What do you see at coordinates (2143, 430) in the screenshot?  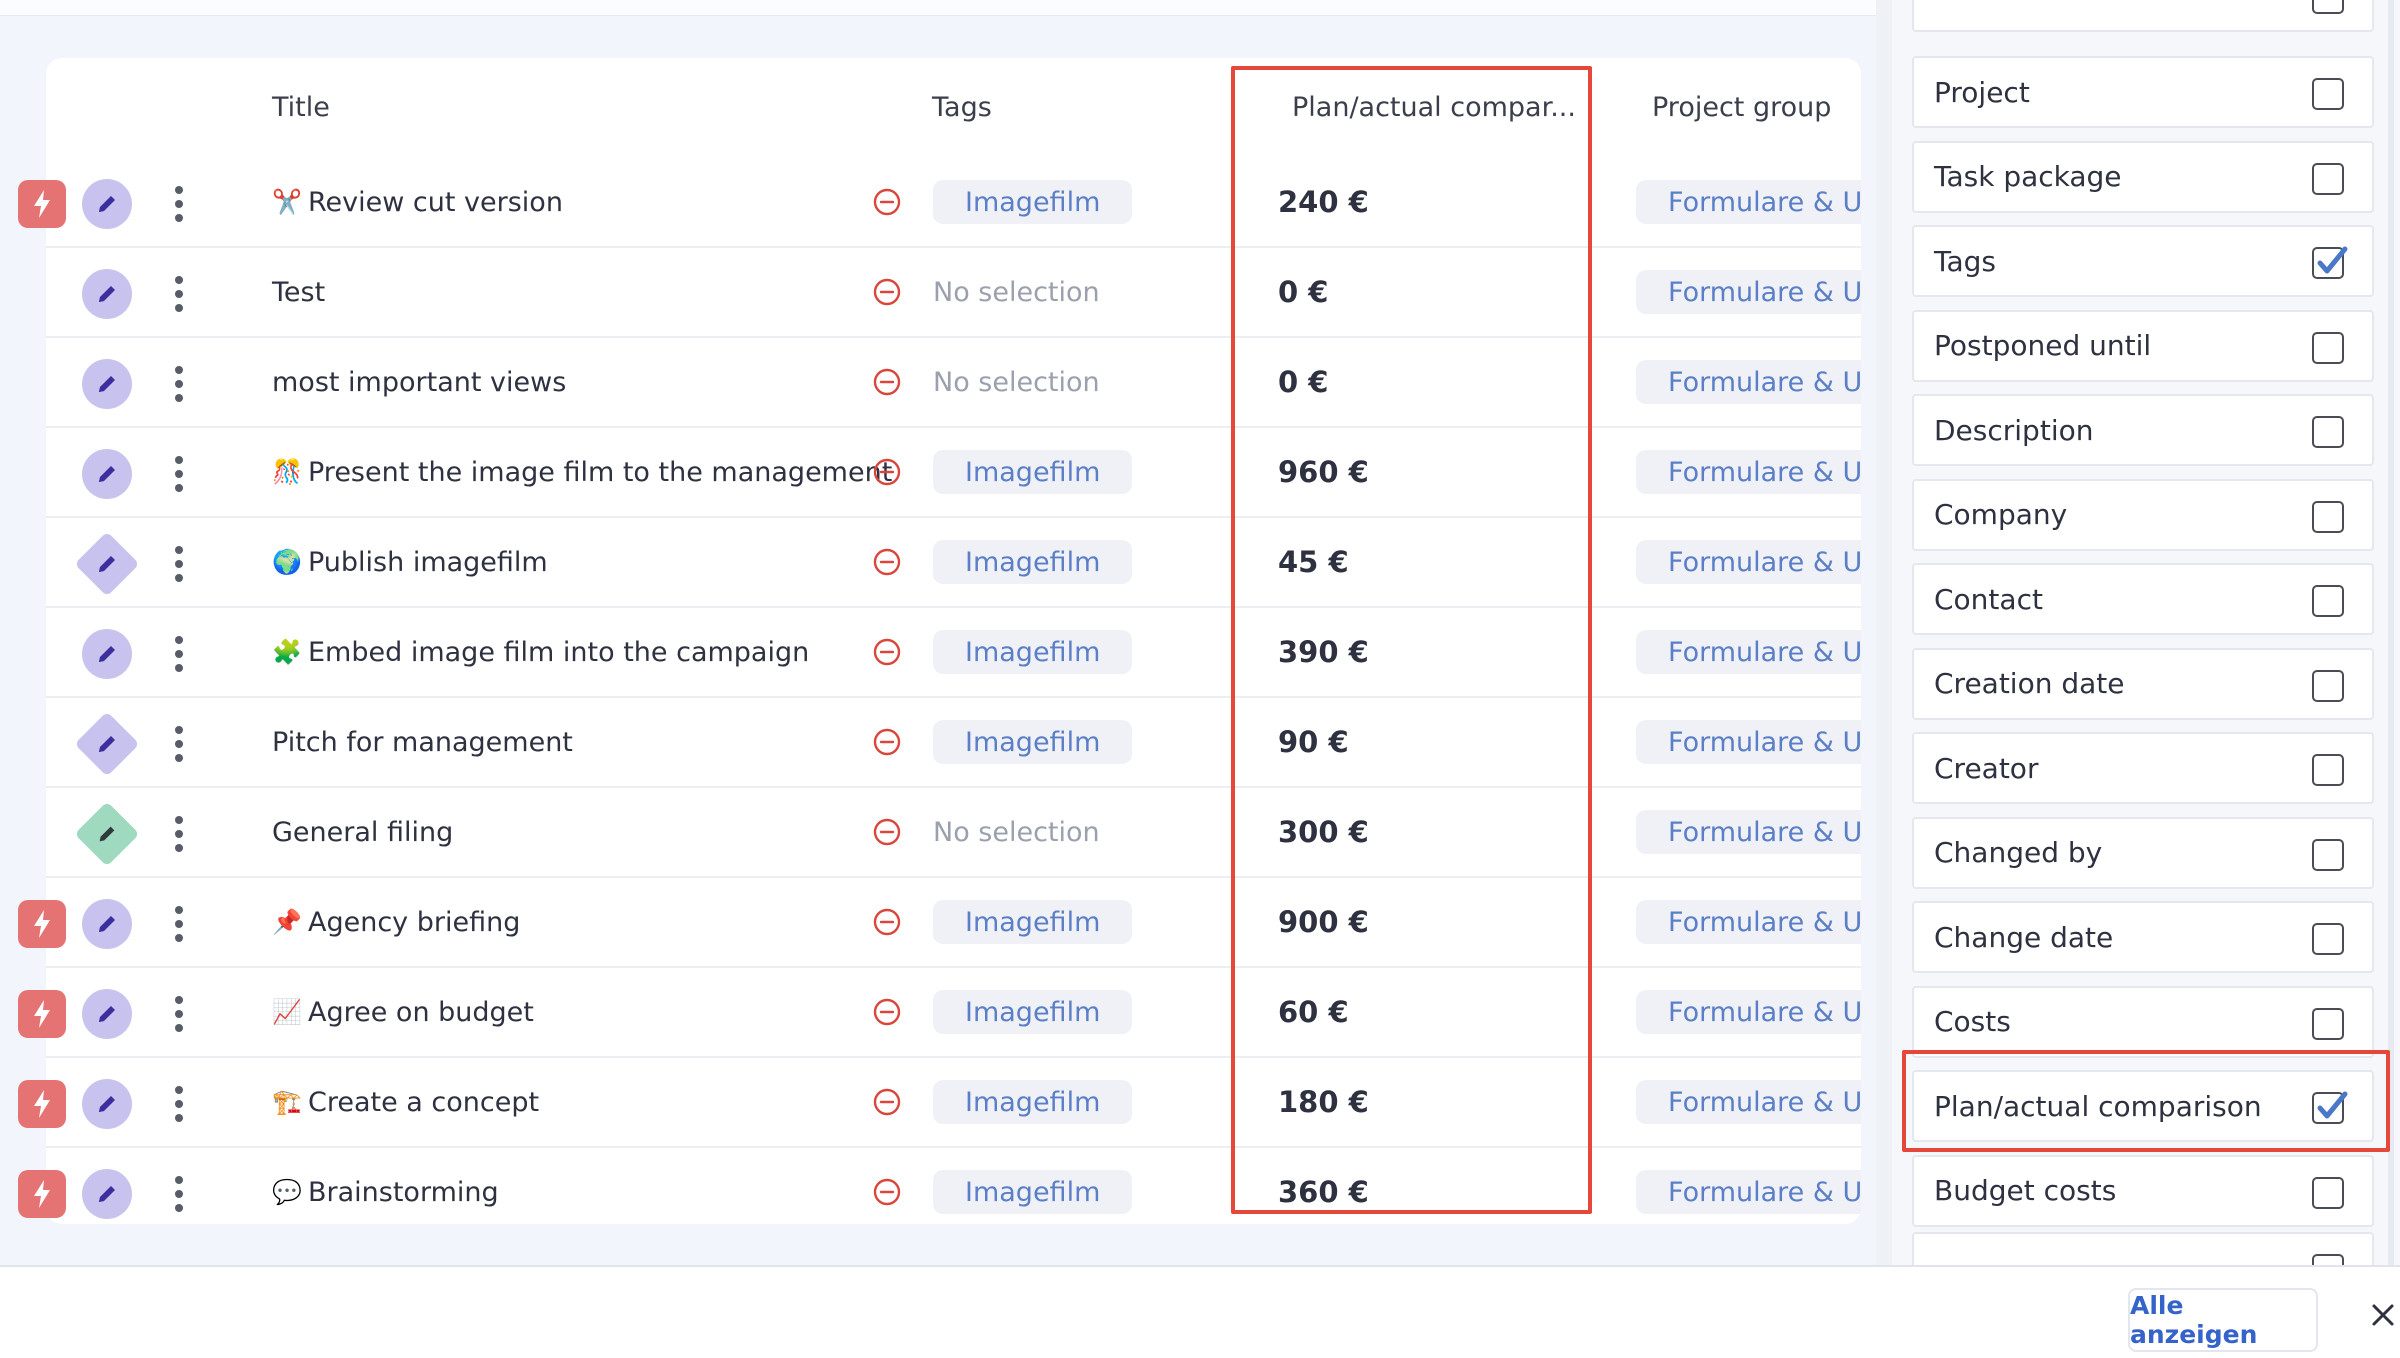 I see `column-option: Description` at bounding box center [2143, 430].